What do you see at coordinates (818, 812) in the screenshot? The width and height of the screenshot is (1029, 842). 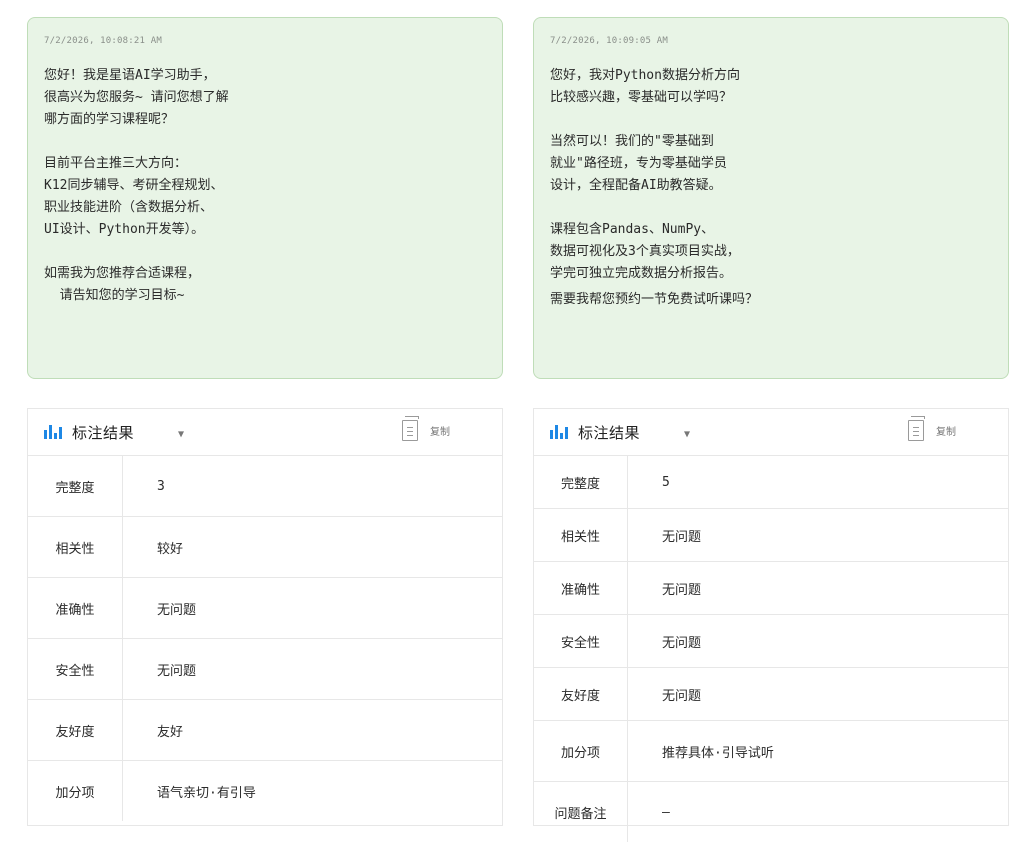 I see `row-value: —` at bounding box center [818, 812].